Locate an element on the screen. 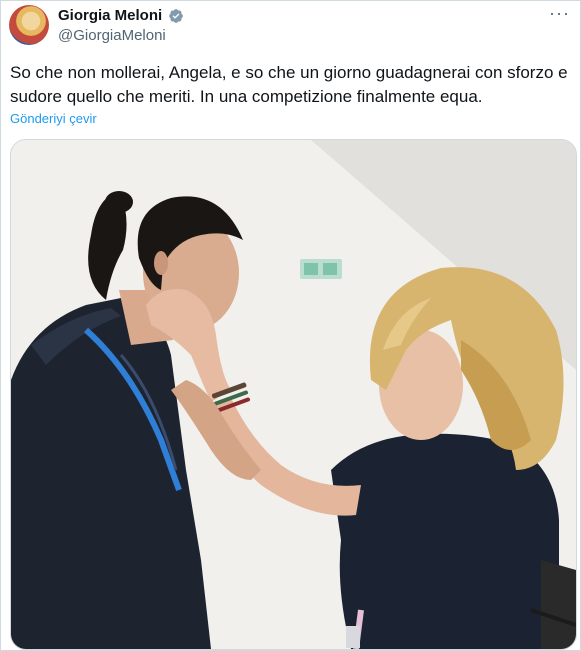 This screenshot has height=651, width=581. author-name: Giorgia Meloni is located at coordinates (110, 15).